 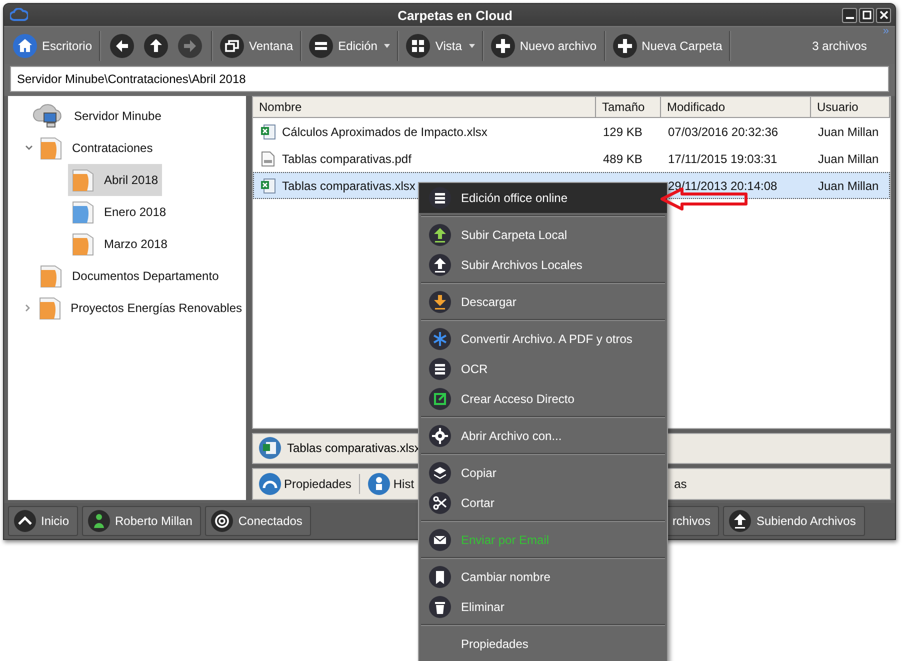 I want to click on table-cell: 29/11/2013 20:14:08, so click(x=723, y=185).